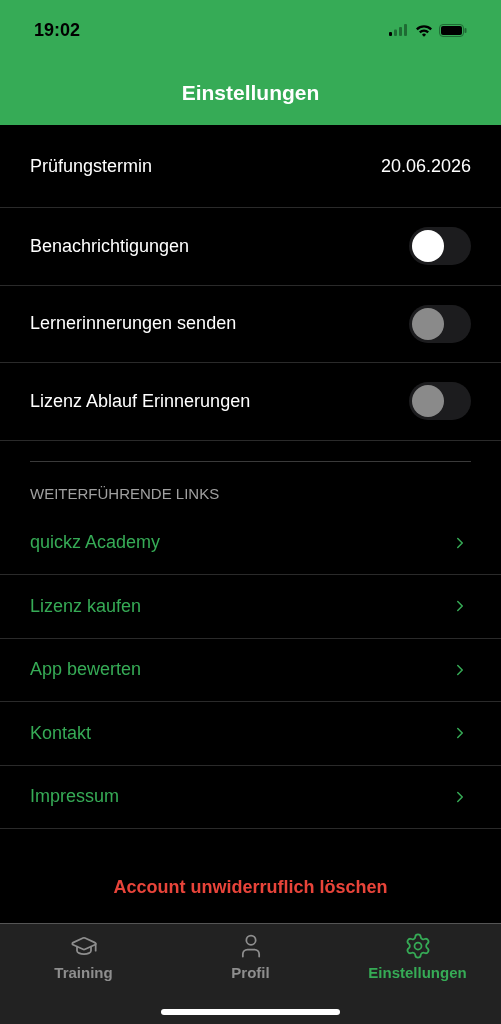 This screenshot has height=1024, width=501. What do you see at coordinates (91, 166) in the screenshot?
I see `exam-date-label: Prüfungstermin` at bounding box center [91, 166].